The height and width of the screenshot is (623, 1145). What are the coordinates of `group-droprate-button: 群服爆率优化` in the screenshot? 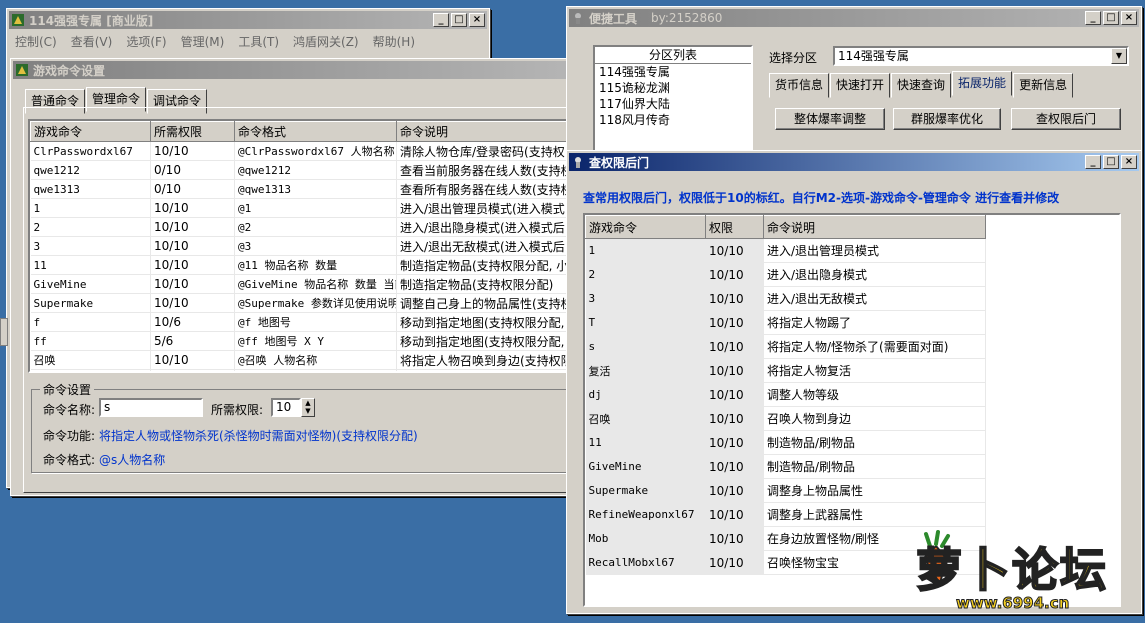 It's located at (947, 119).